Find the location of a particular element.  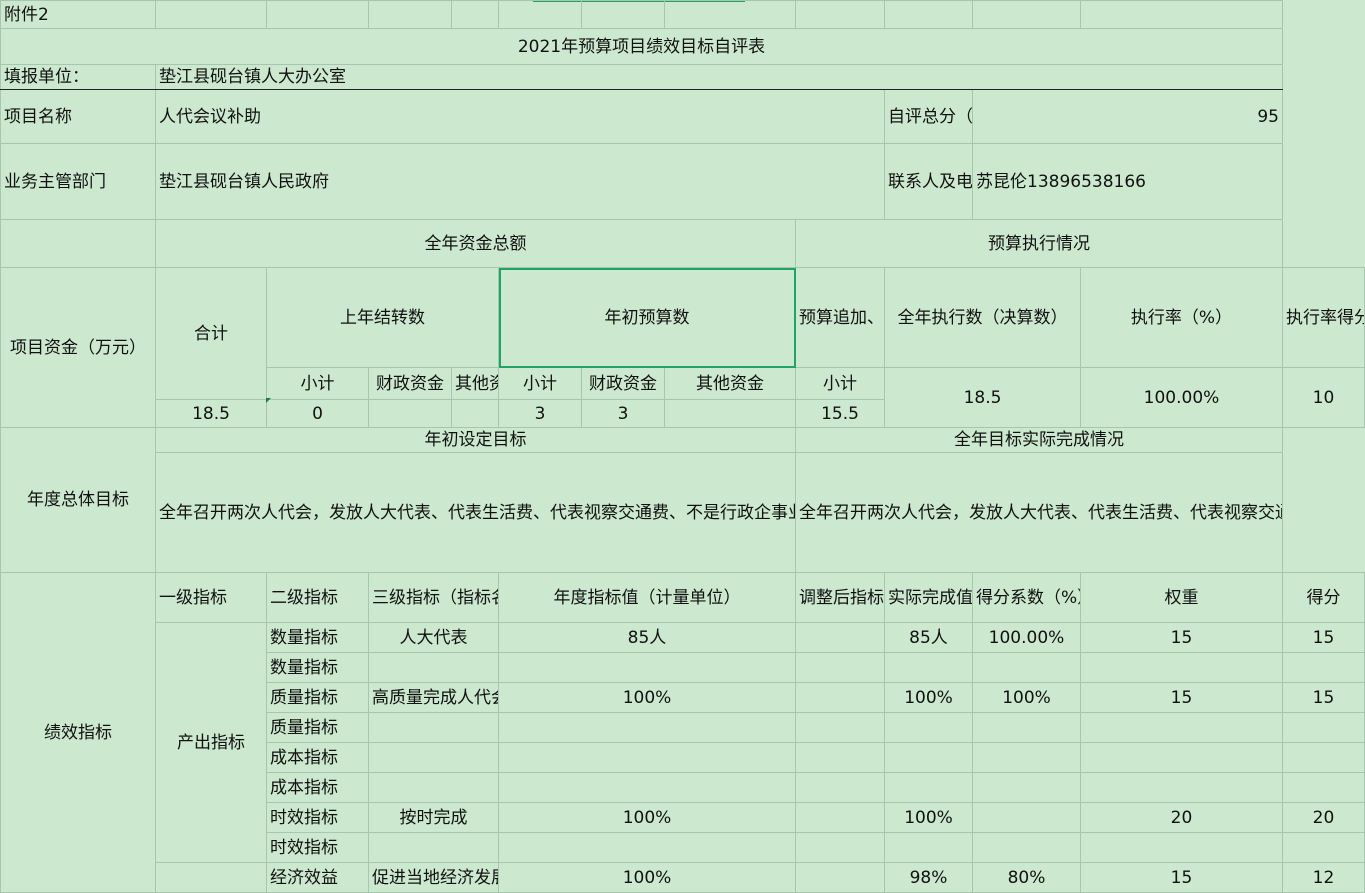

exec-score-value: 10 is located at coordinates (1323, 397).